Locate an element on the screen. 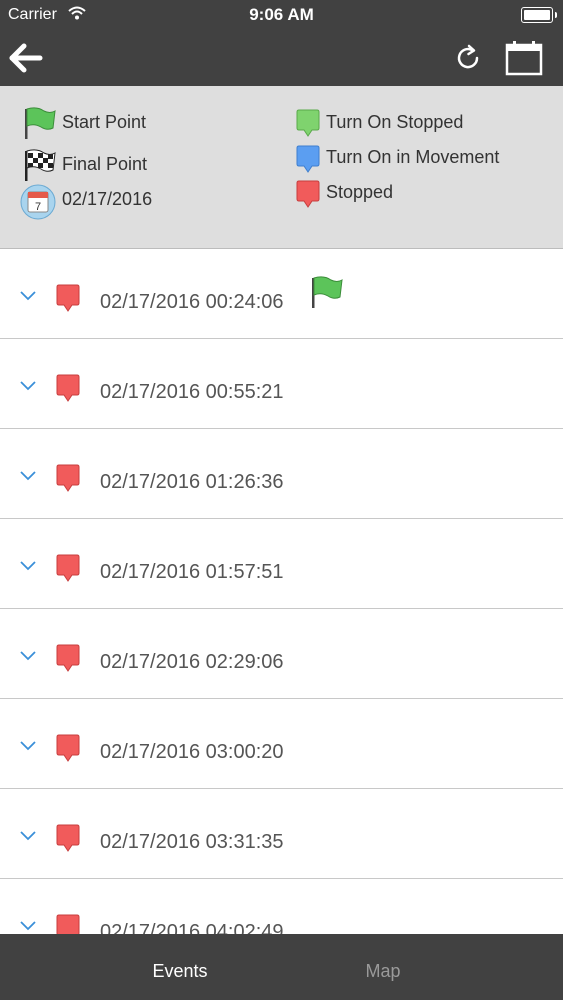  calendar-date-icon: 7 is located at coordinates (38, 202).